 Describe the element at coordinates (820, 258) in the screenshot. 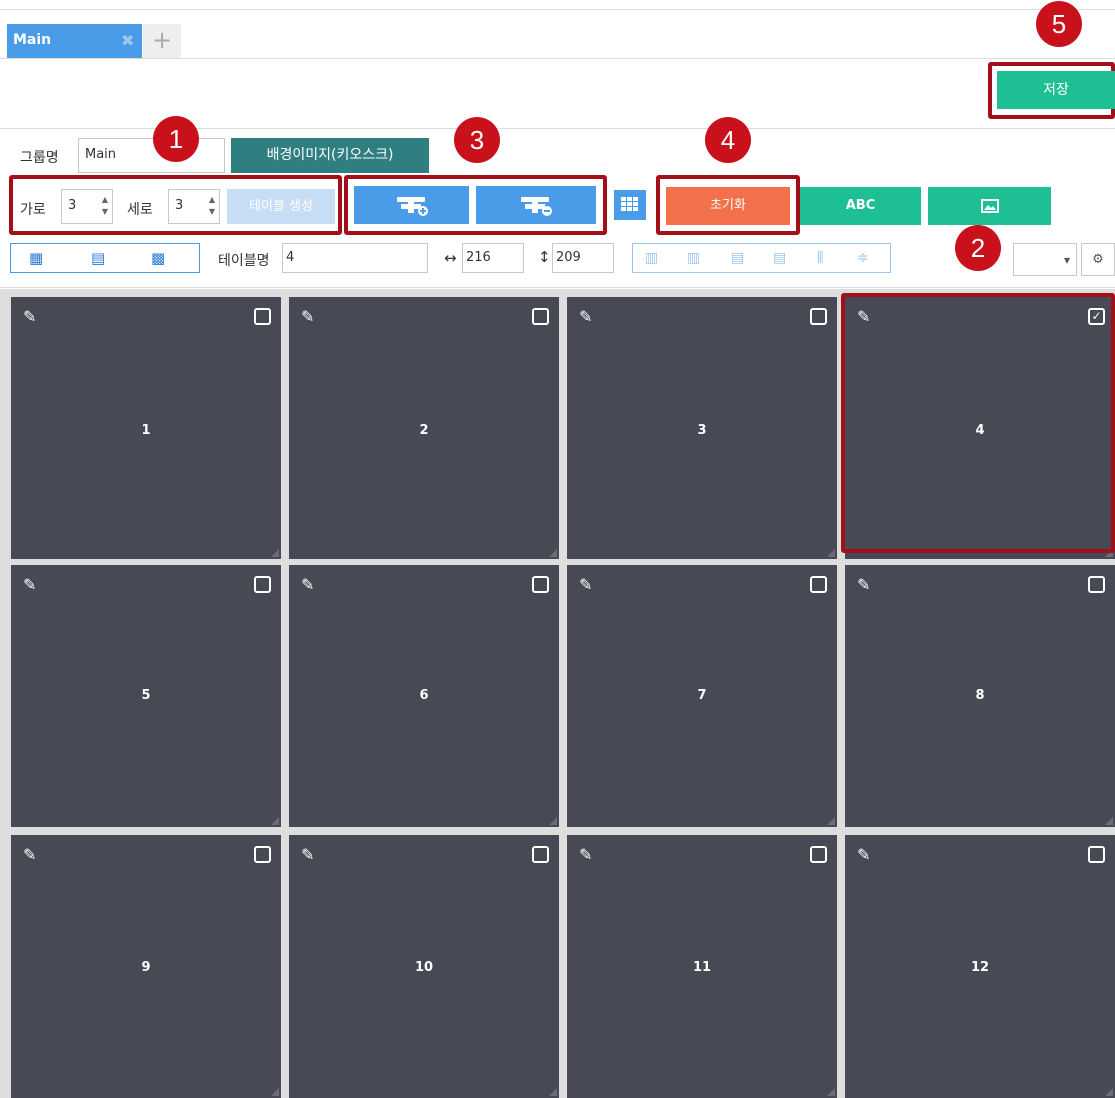

I see `distribute-horizontal-icon: ⫼` at that location.